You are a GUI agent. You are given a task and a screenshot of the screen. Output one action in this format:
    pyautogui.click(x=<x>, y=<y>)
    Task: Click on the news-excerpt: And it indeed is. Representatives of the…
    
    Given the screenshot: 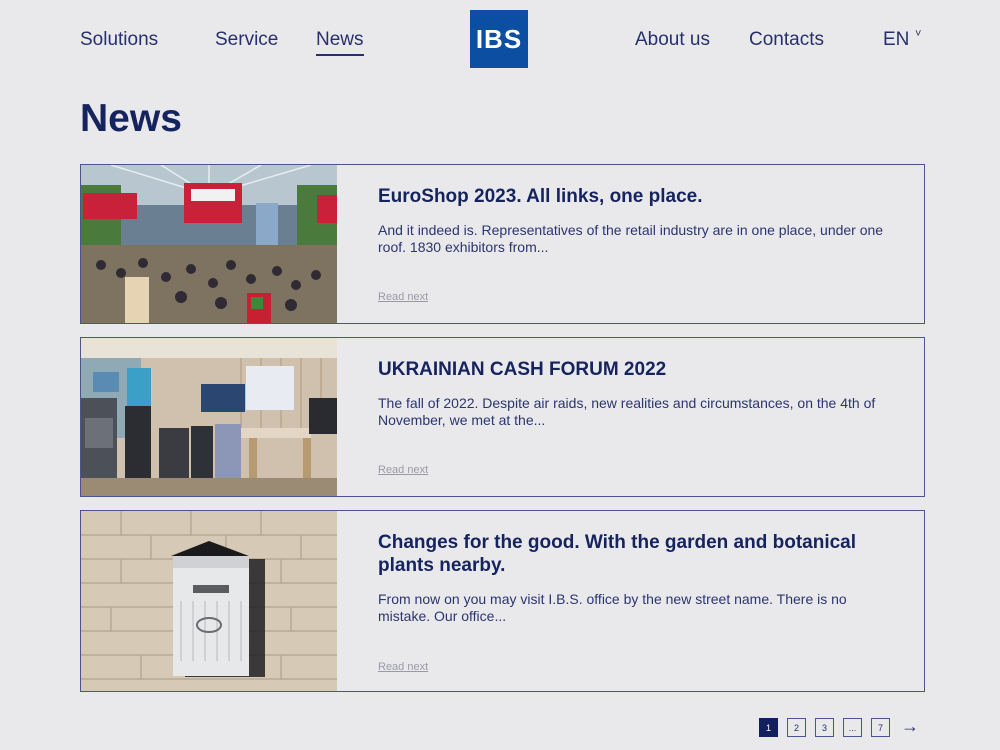 What is the action you would take?
    pyautogui.click(x=631, y=238)
    